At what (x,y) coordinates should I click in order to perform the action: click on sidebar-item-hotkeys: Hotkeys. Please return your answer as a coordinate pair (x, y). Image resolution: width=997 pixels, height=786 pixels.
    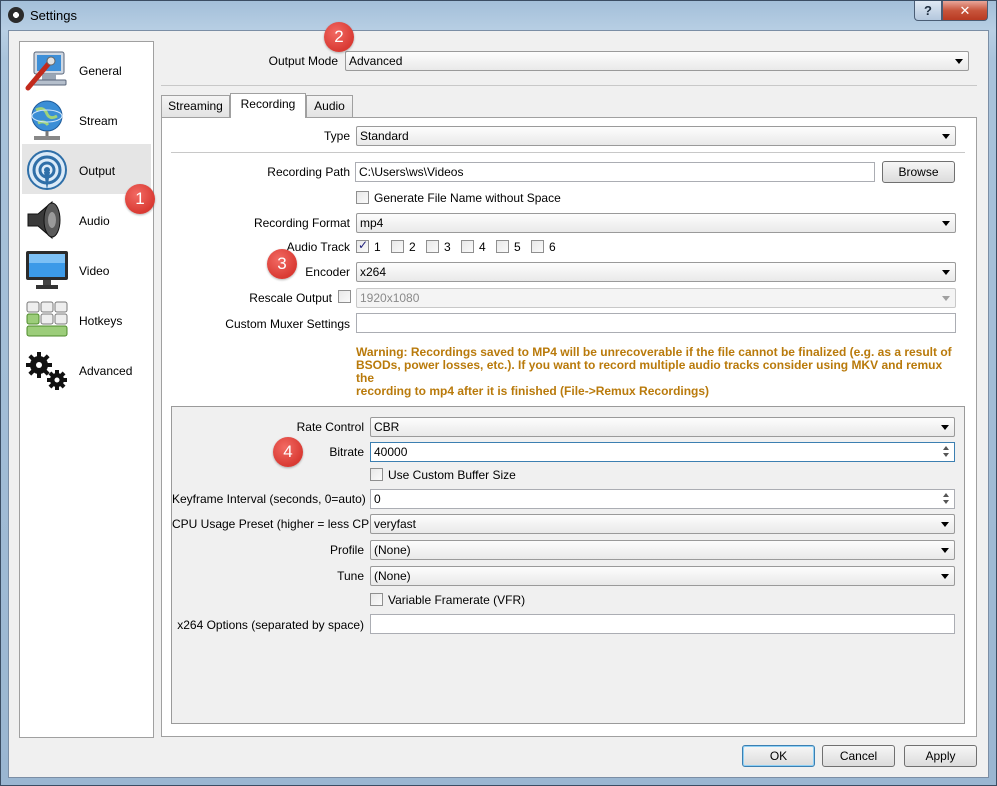
    Looking at the image, I should click on (86, 319).